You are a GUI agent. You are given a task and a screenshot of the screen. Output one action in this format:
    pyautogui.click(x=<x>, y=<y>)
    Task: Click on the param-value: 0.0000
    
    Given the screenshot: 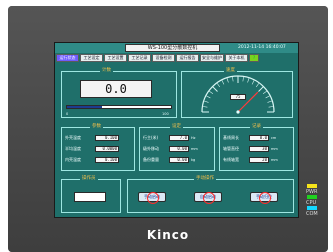 What is the action you would take?
    pyautogui.click(x=107, y=149)
    